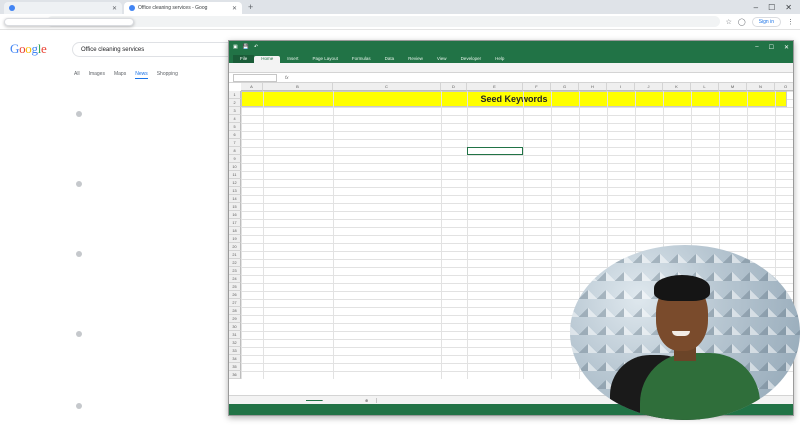  What do you see at coordinates (387, 87) in the screenshot?
I see `column-header: C` at bounding box center [387, 87].